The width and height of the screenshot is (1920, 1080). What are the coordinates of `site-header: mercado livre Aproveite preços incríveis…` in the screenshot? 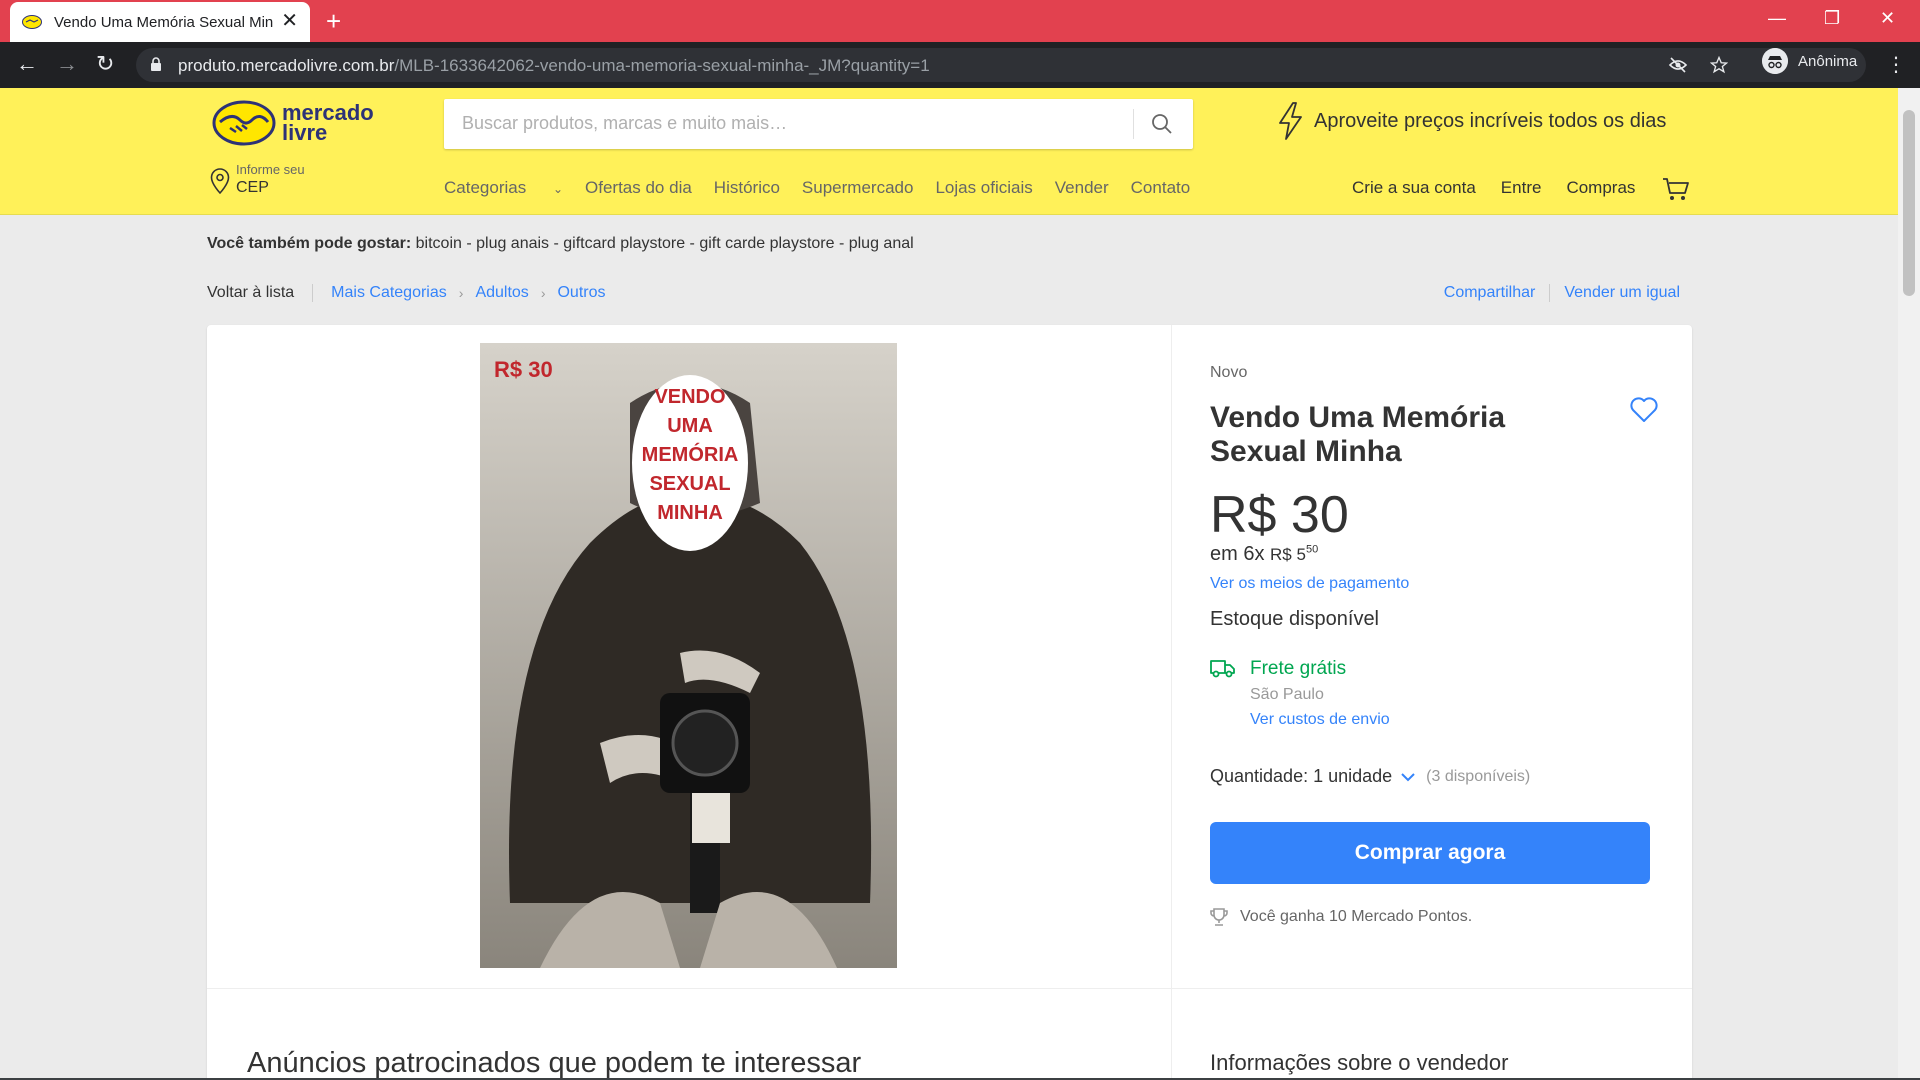 It's located at (949, 151).